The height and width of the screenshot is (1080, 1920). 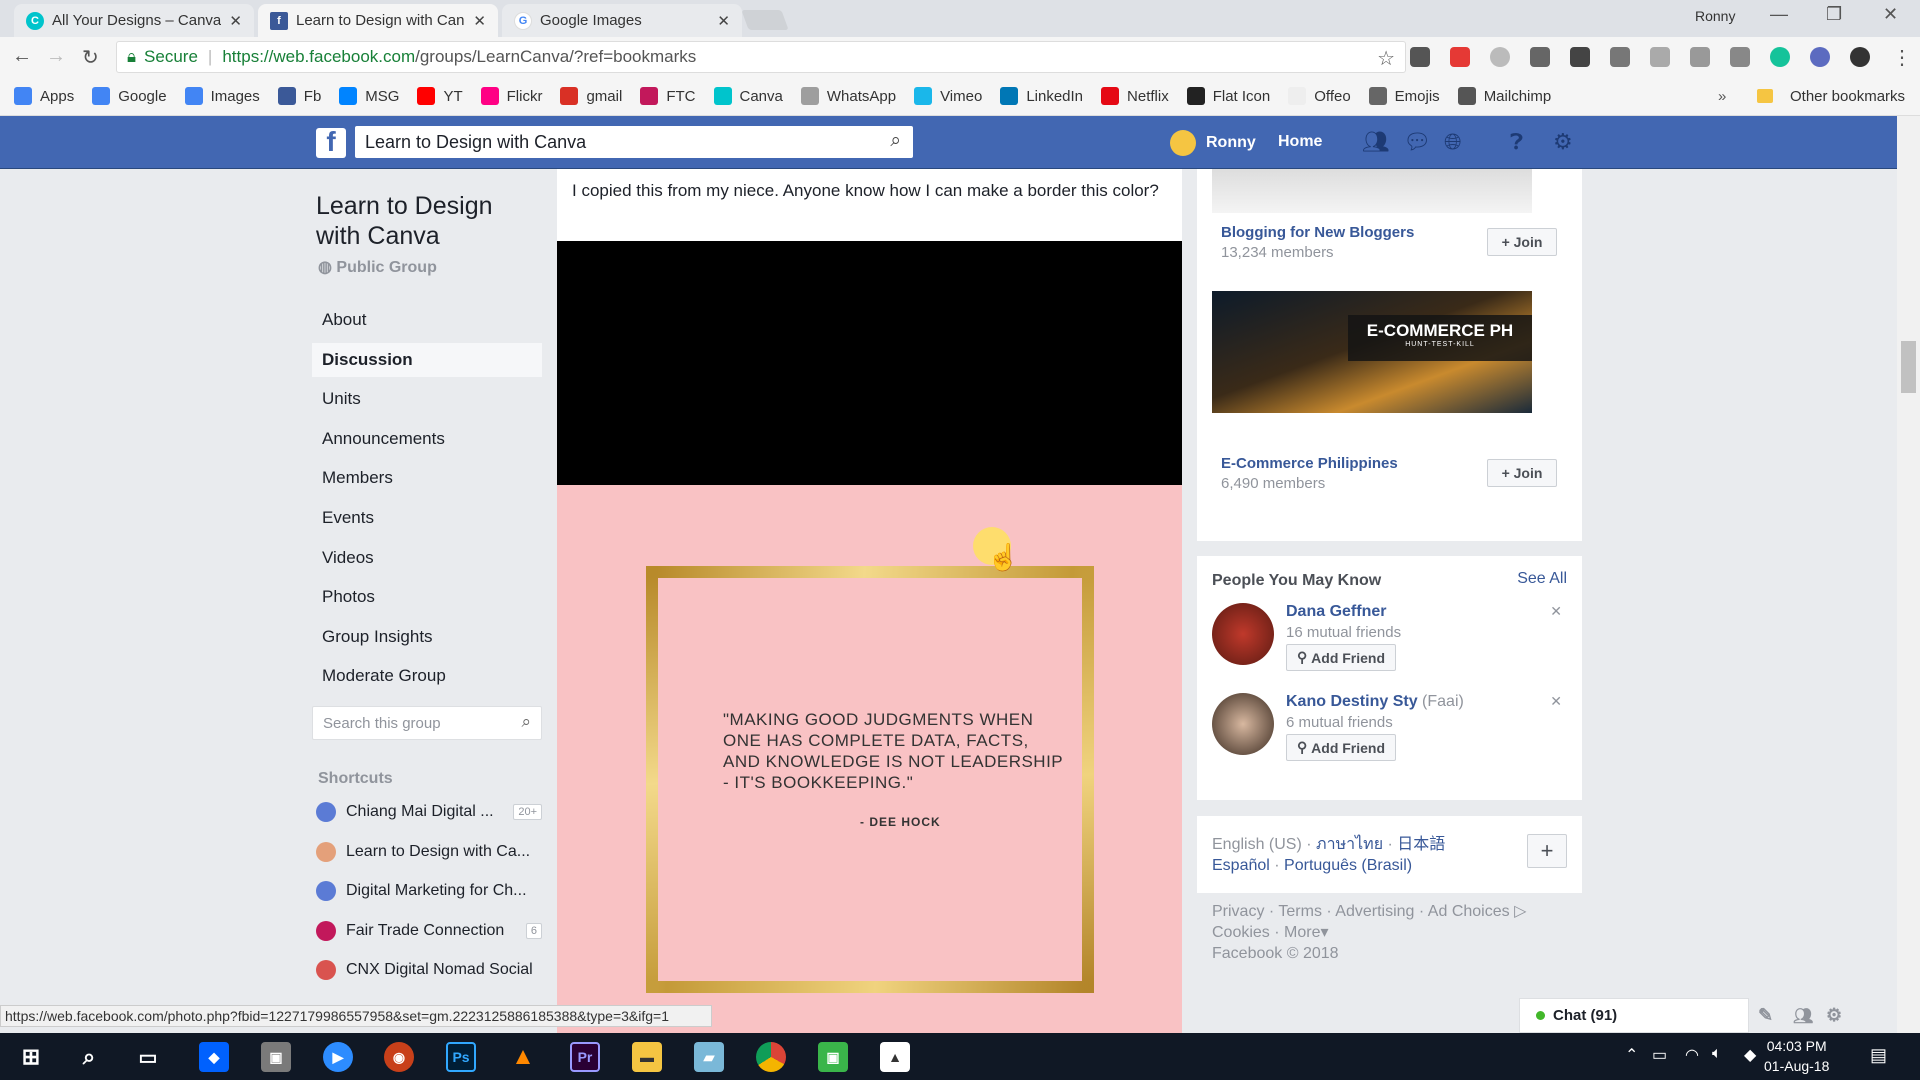 I want to click on bookmark-yt: YT, so click(x=440, y=96).